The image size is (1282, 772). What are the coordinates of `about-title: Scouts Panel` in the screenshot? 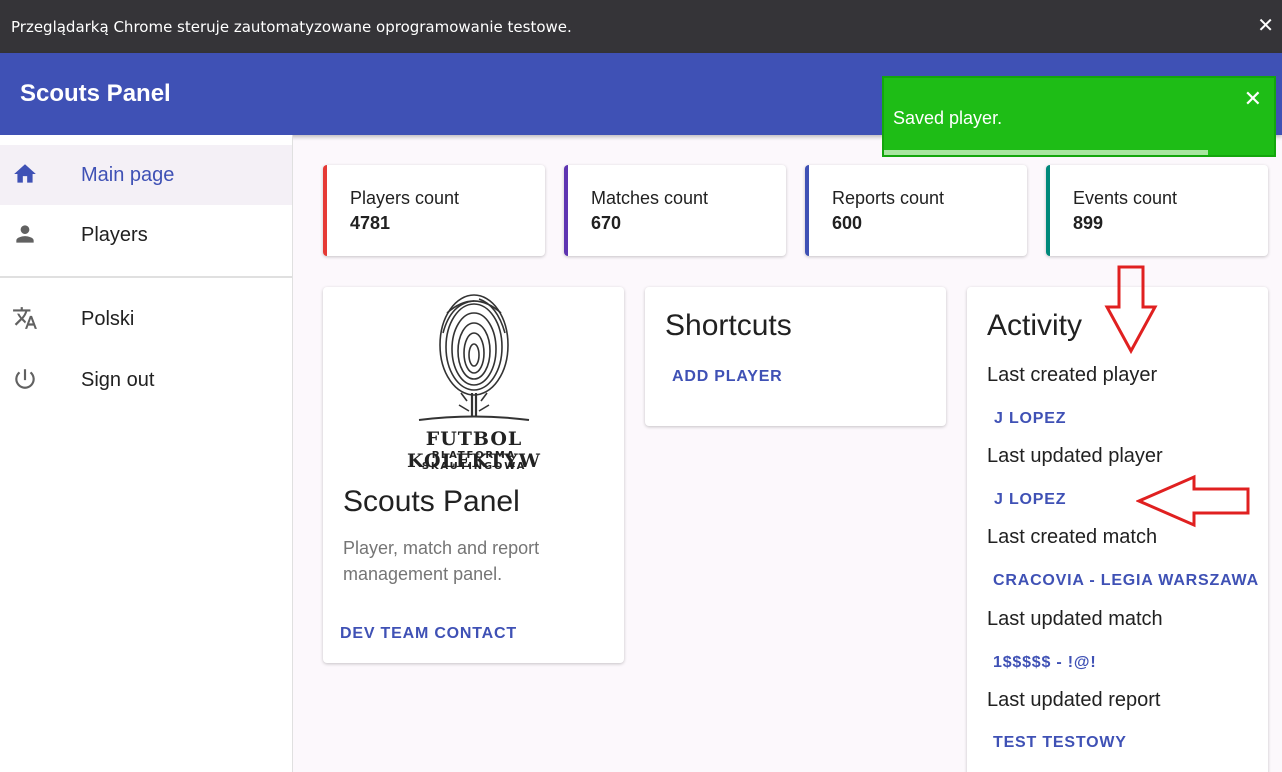 It's located at (431, 501).